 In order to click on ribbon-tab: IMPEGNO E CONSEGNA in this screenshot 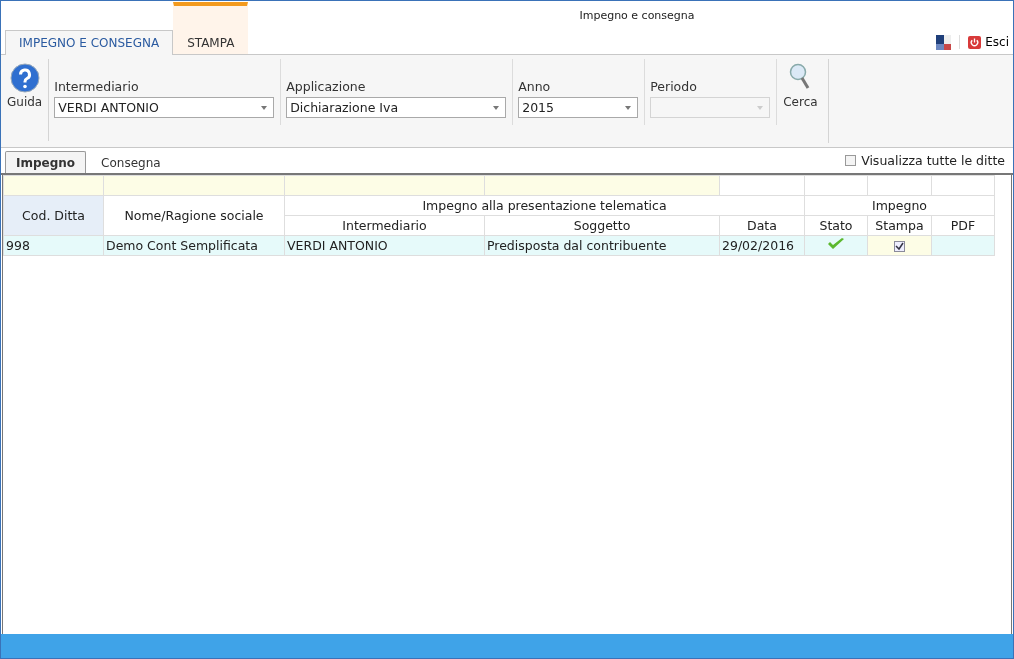, I will do `click(89, 42)`.